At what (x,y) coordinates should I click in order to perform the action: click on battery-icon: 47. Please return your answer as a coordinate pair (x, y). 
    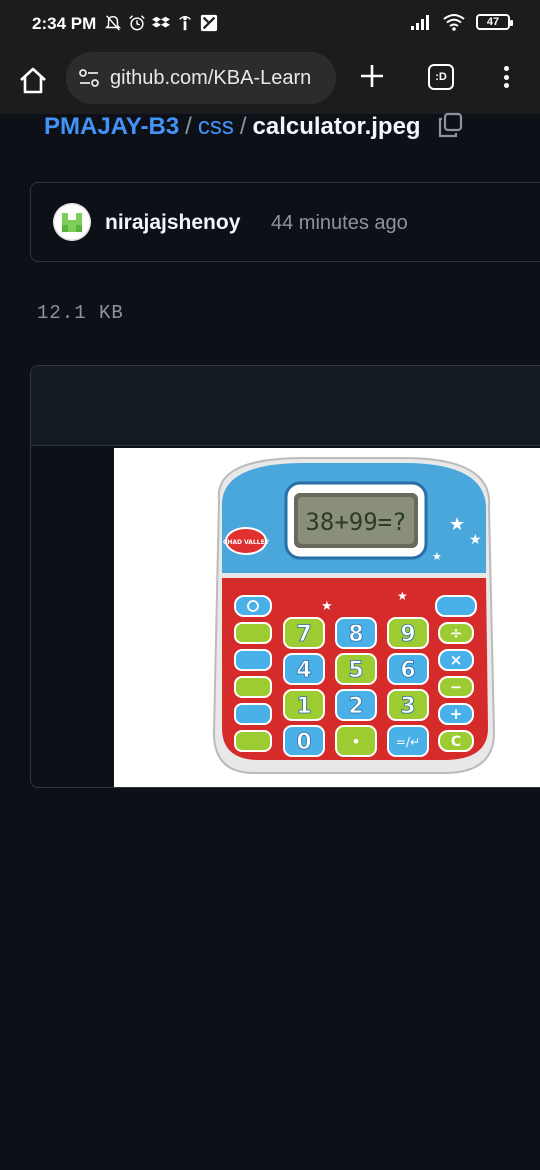
    Looking at the image, I should click on (494, 22).